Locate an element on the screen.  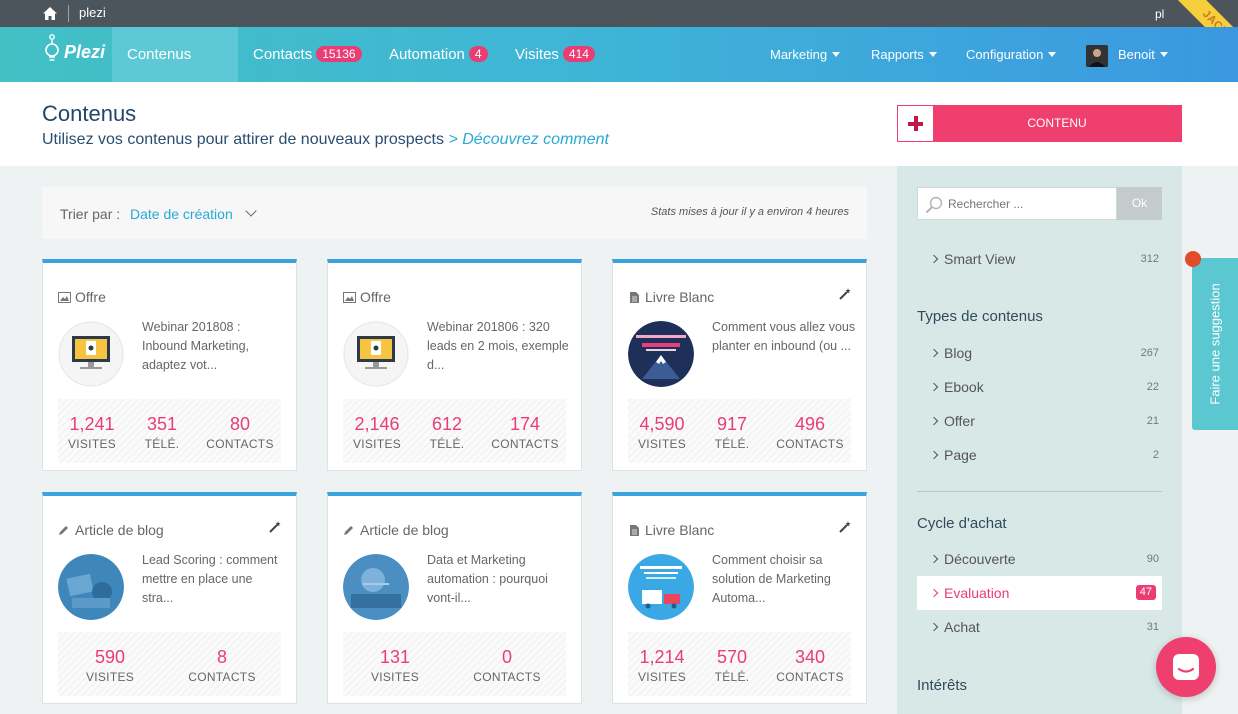
user-menu: Benoit is located at coordinates (1143, 54).